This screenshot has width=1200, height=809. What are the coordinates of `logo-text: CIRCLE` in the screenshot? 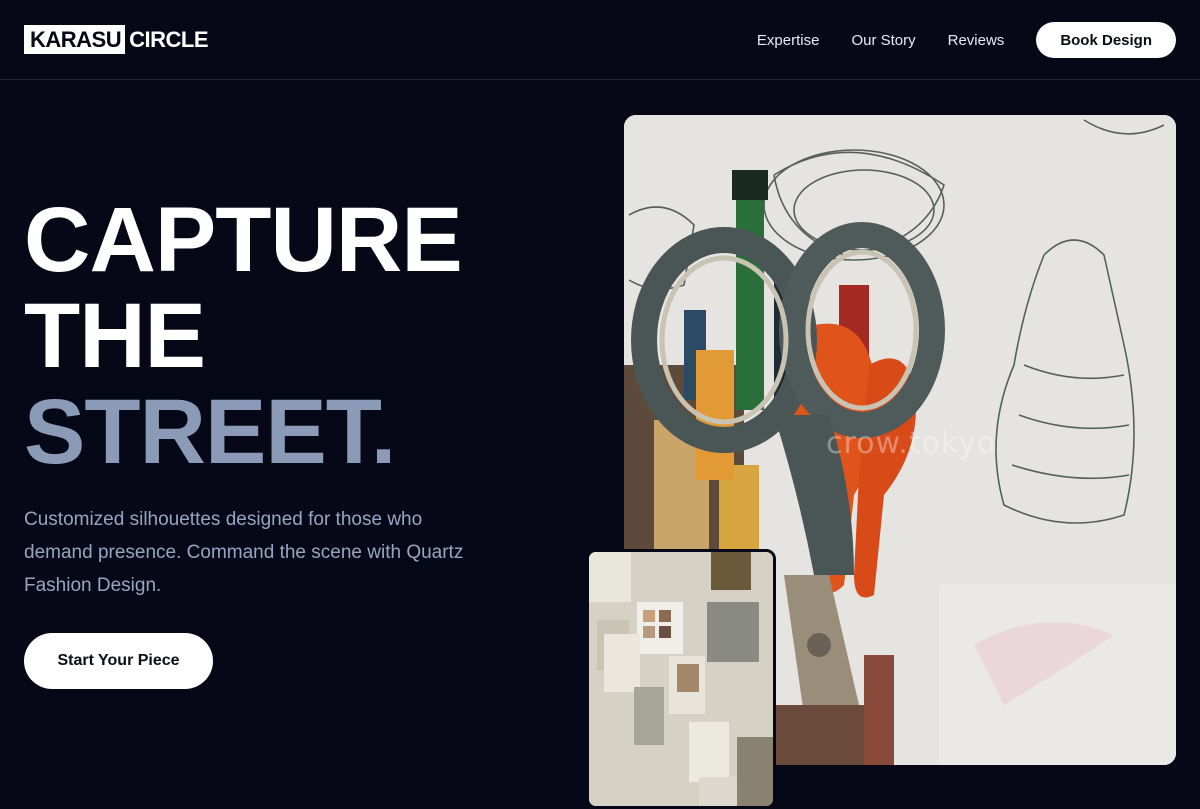 It's located at (169, 39).